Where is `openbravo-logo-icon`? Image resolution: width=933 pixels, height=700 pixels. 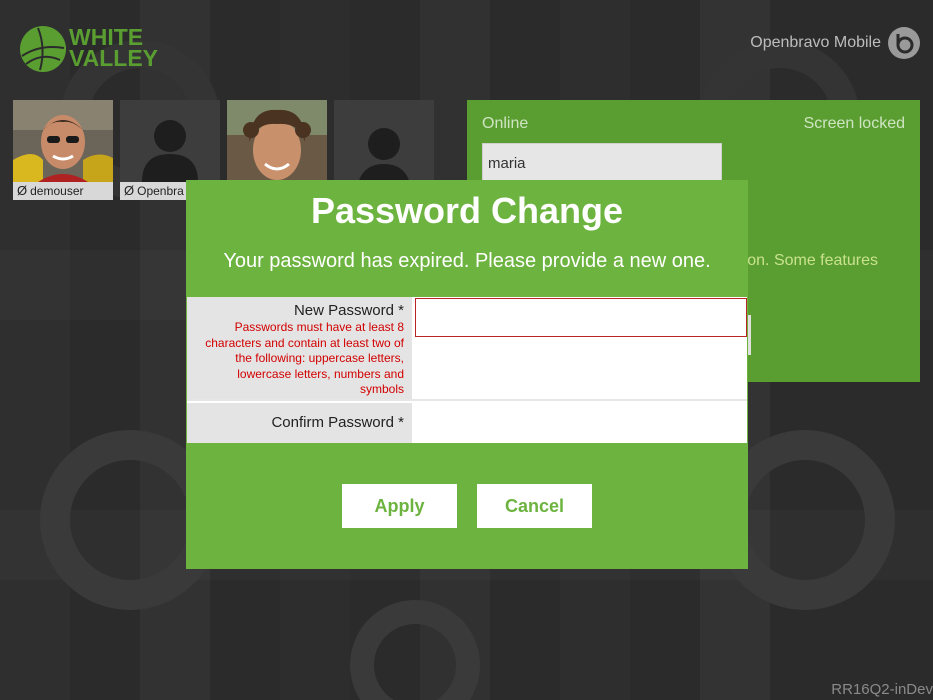
openbravo-logo-icon is located at coordinates (904, 43).